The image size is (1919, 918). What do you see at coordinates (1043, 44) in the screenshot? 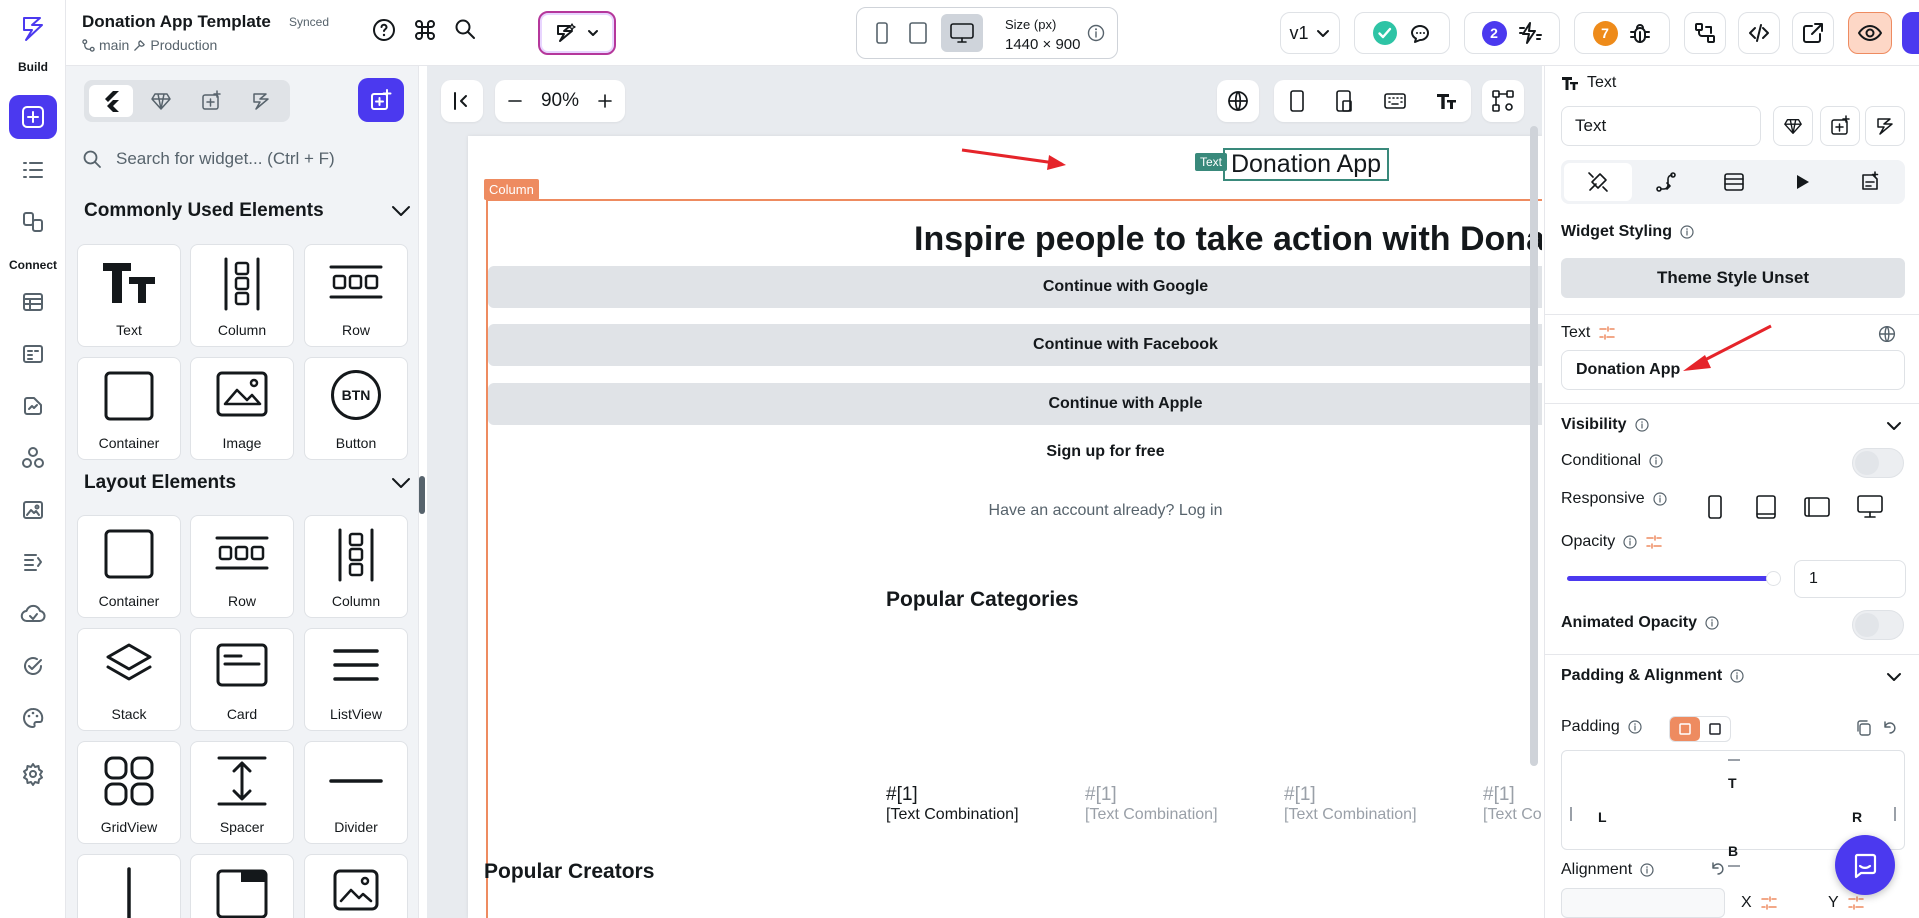
I see `size-value: 1440 × 900` at bounding box center [1043, 44].